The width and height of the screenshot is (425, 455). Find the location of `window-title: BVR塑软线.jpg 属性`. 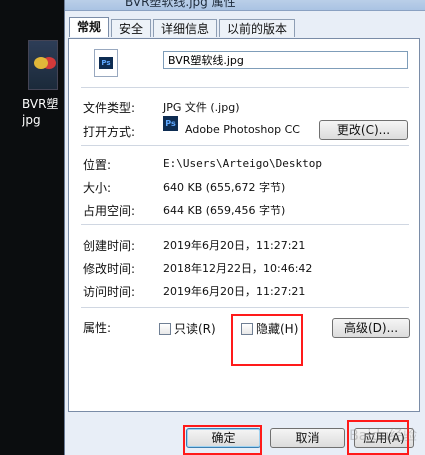

window-title: BVR塑软线.jpg 属性 is located at coordinates (180, 4).